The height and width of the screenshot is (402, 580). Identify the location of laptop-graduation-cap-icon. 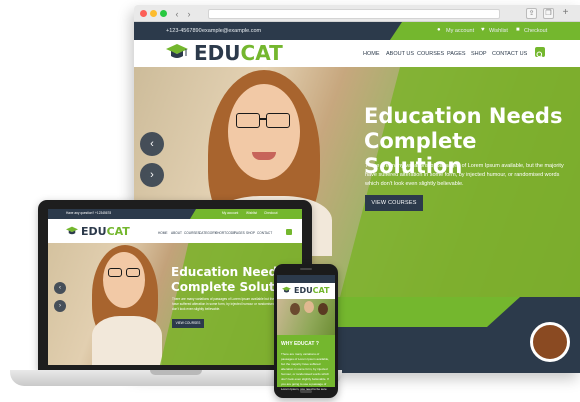
(72, 230).